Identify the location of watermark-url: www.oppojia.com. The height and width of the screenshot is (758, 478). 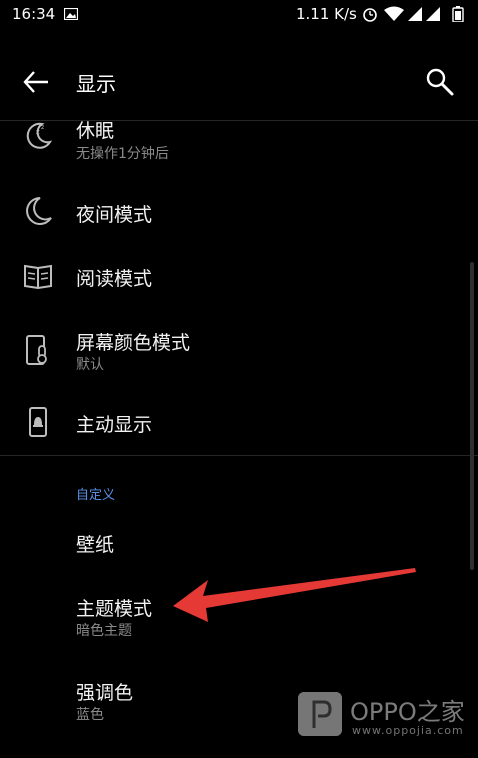
(408, 730).